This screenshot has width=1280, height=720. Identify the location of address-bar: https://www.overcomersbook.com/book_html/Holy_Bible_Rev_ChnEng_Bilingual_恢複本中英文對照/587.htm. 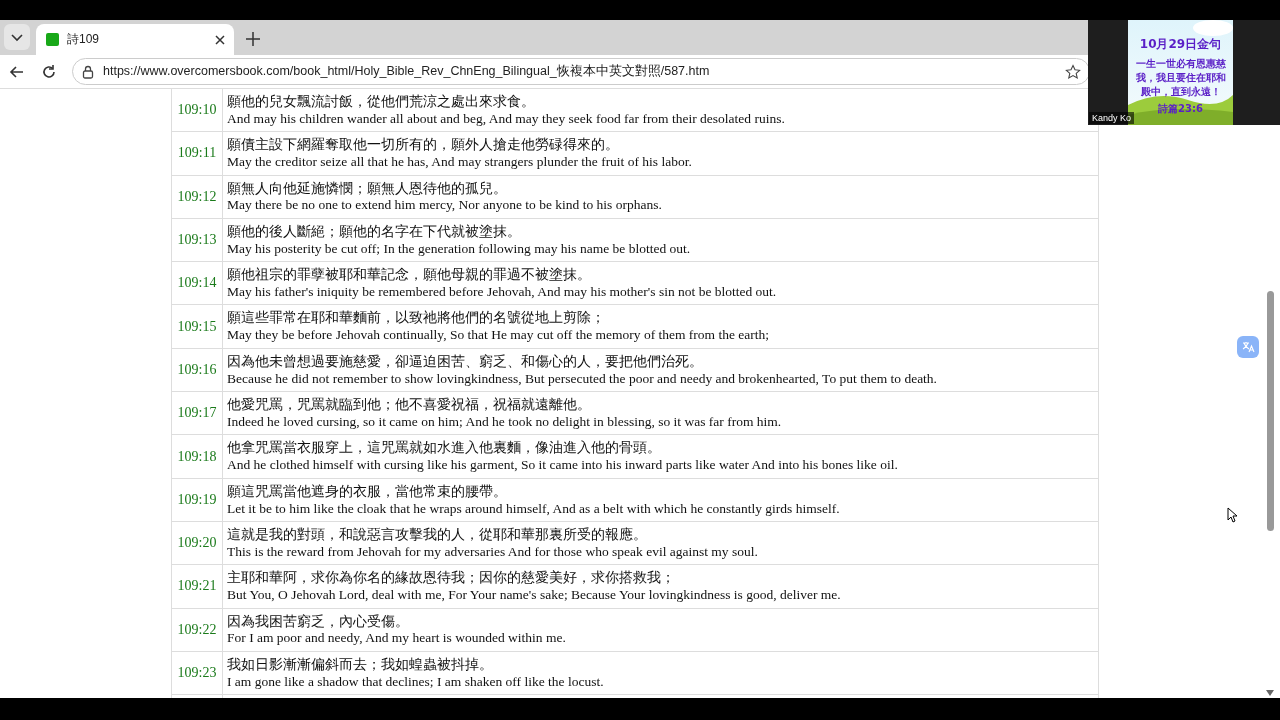
(581, 71).